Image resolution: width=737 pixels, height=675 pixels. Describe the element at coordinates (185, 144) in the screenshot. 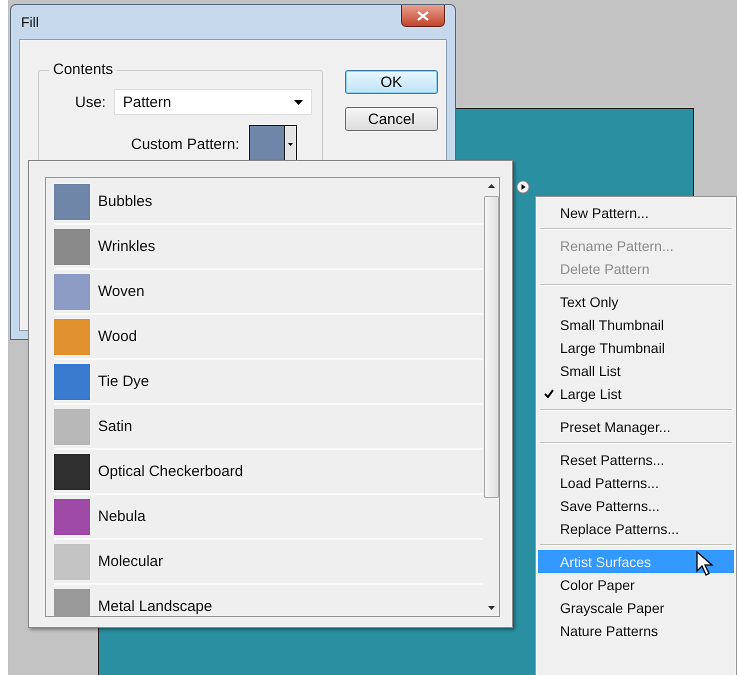

I see `custom-pattern-label: Custom Pattern:` at that location.